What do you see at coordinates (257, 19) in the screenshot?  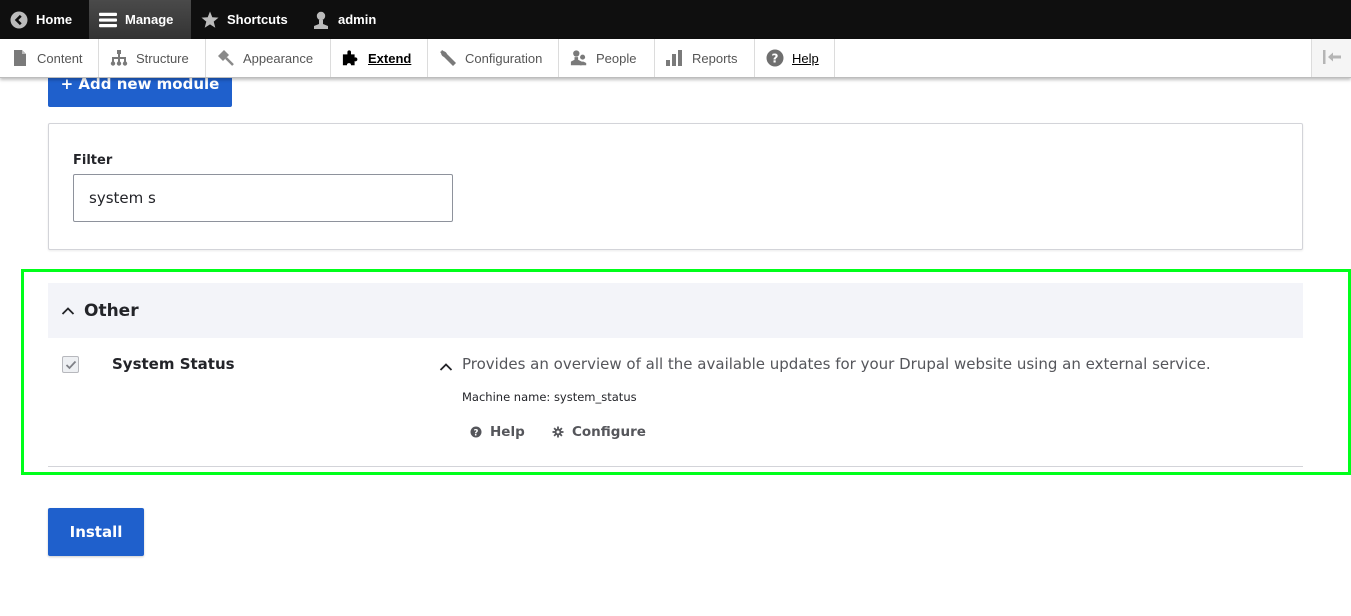 I see `toolbar-shortcuts-label: Shortcuts` at bounding box center [257, 19].